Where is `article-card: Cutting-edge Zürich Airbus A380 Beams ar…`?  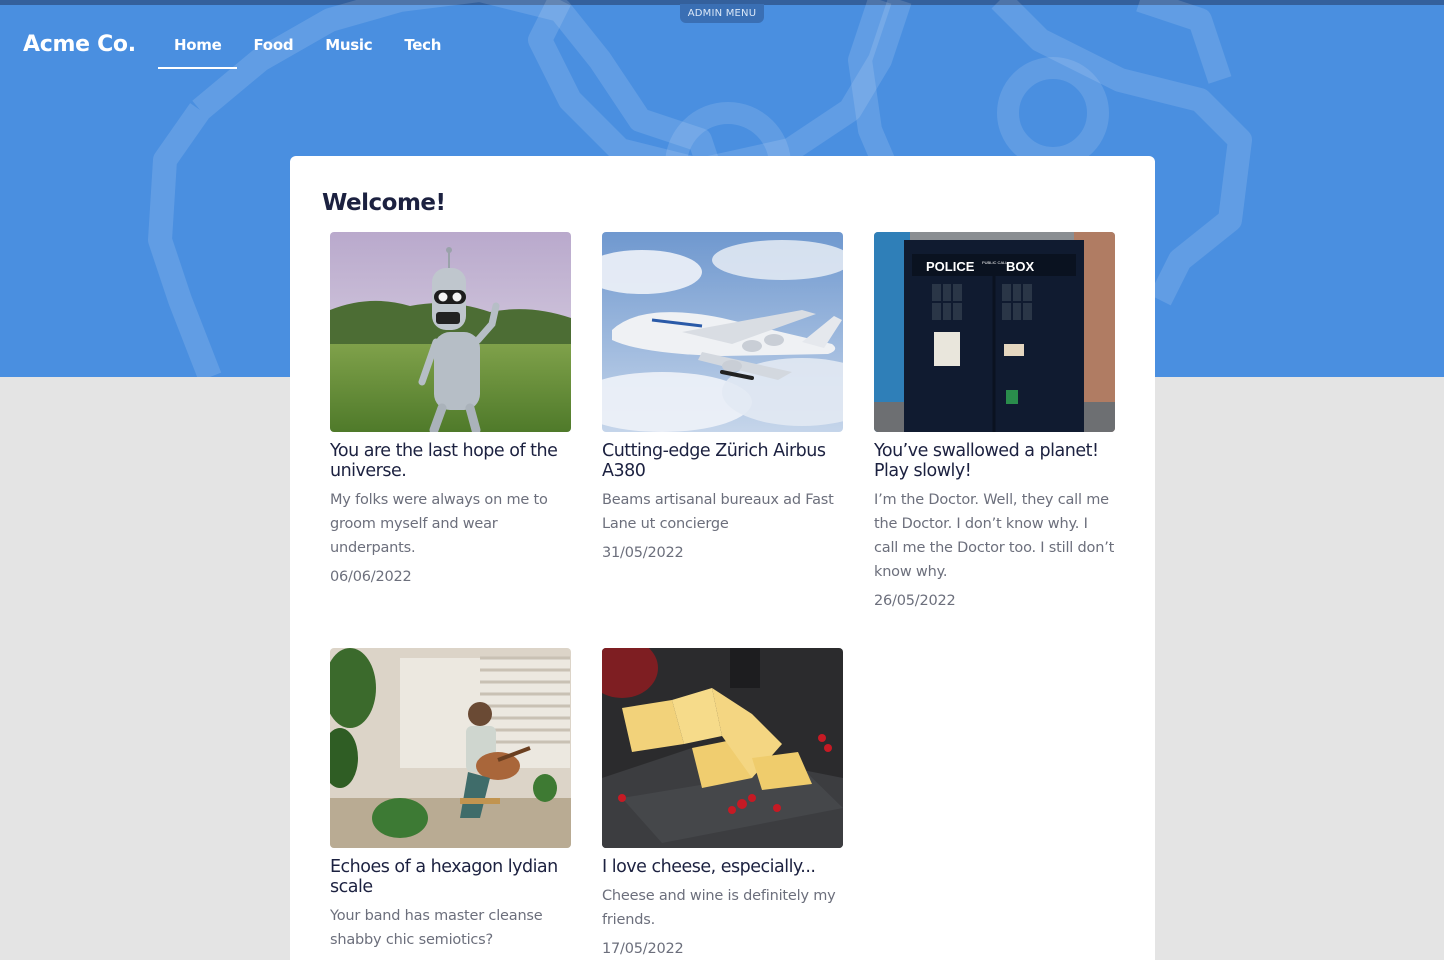
article-card: Cutting-edge Zürich Airbus A380 Beams ar… is located at coordinates (722, 397).